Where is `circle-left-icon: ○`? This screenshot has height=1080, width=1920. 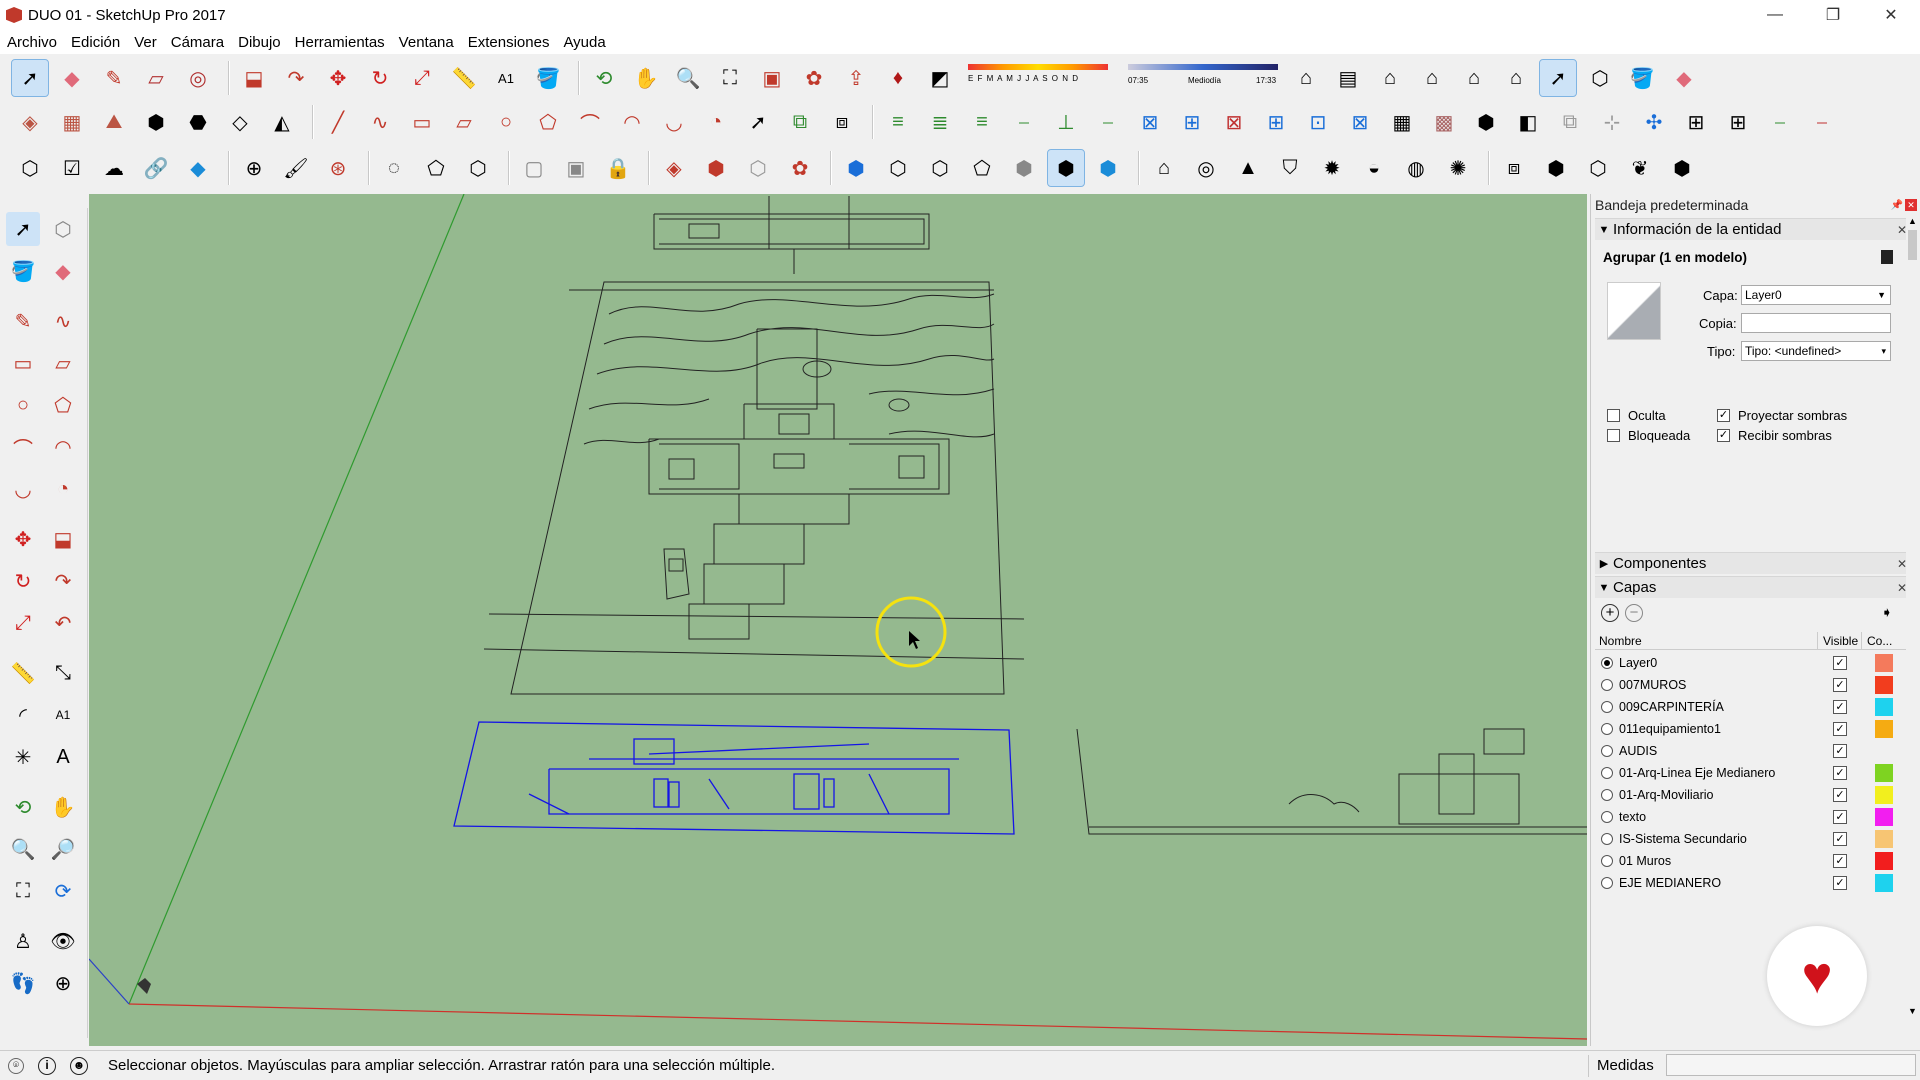 circle-left-icon: ○ is located at coordinates (23, 405).